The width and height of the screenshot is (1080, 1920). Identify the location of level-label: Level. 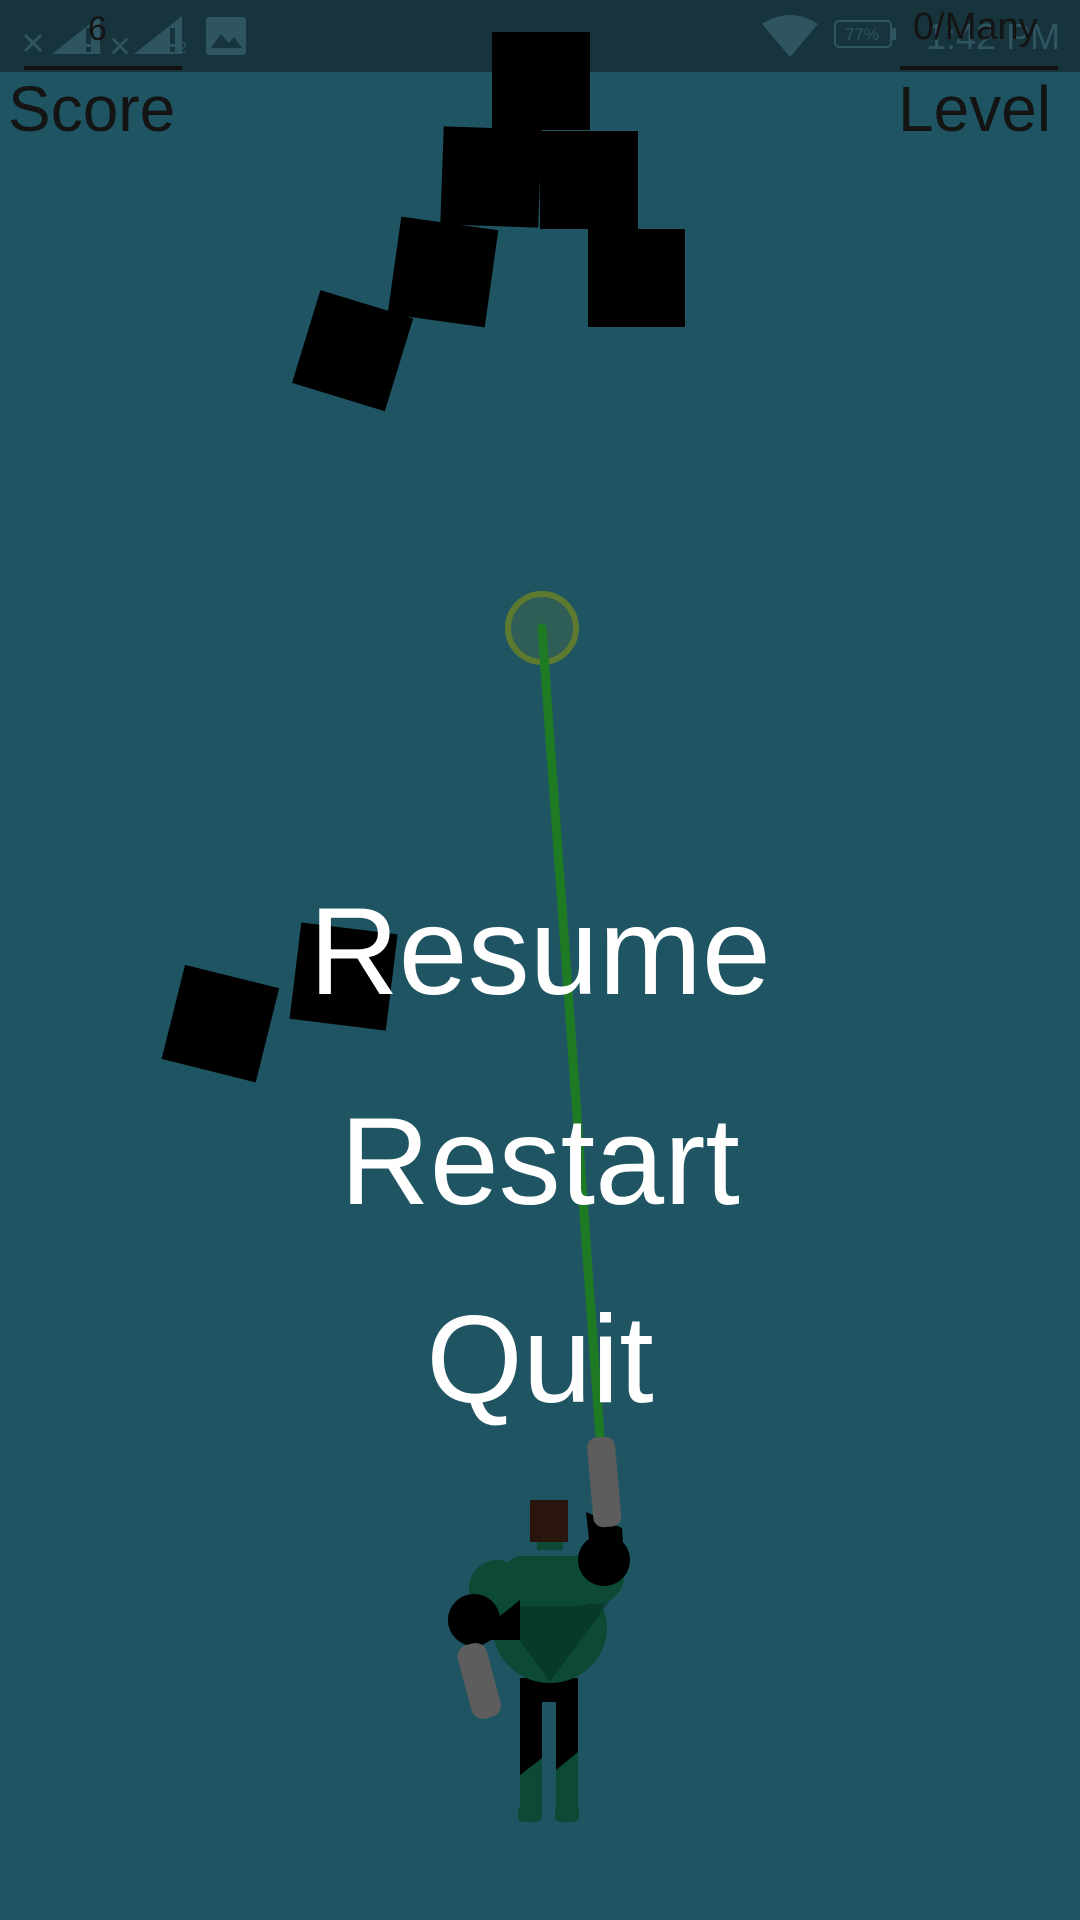
(974, 109).